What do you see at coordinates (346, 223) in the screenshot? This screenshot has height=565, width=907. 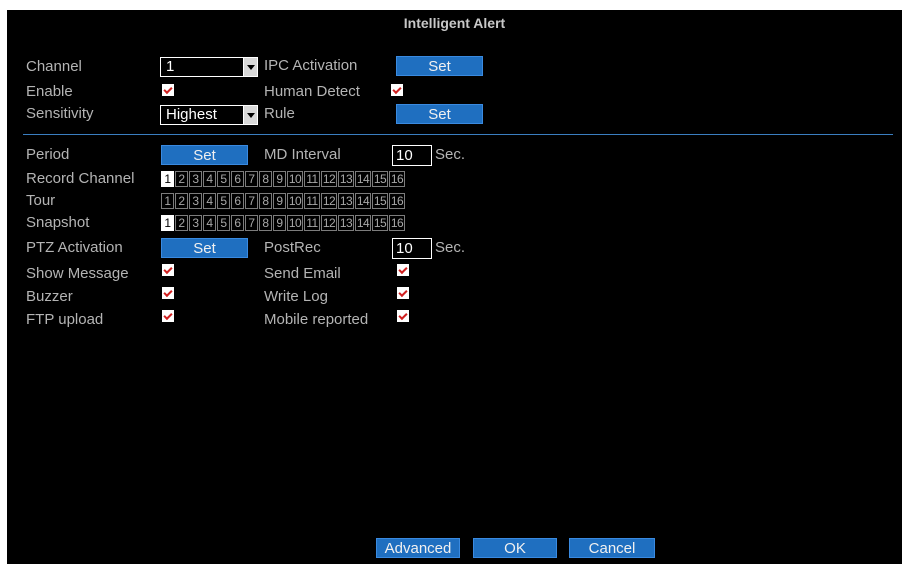 I see `snapshot-channel-13: 13` at bounding box center [346, 223].